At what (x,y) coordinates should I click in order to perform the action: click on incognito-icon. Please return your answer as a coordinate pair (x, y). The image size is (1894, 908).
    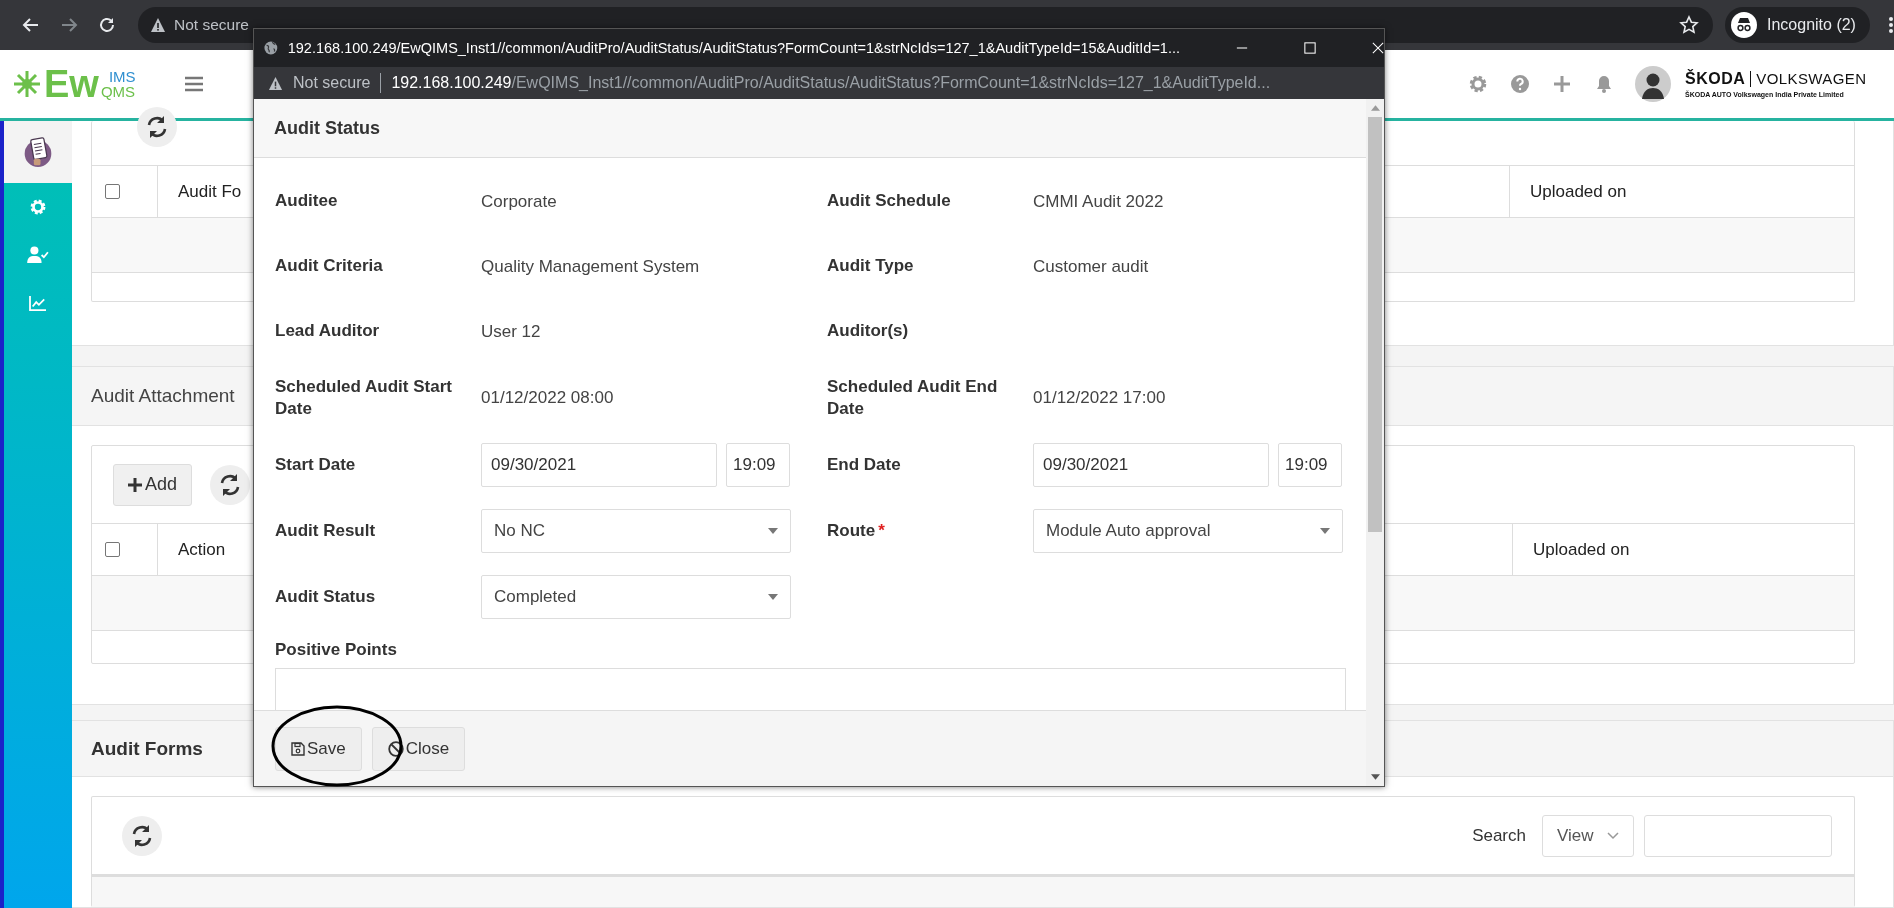
    Looking at the image, I should click on (1744, 25).